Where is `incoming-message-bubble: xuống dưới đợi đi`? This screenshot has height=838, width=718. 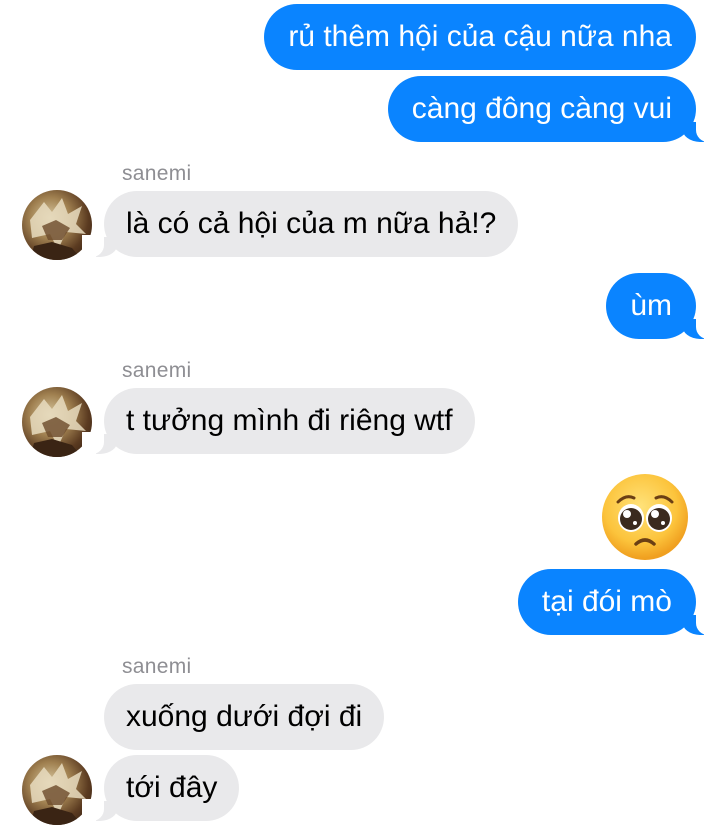
incoming-message-bubble: xuống dưới đợi đi is located at coordinates (244, 717).